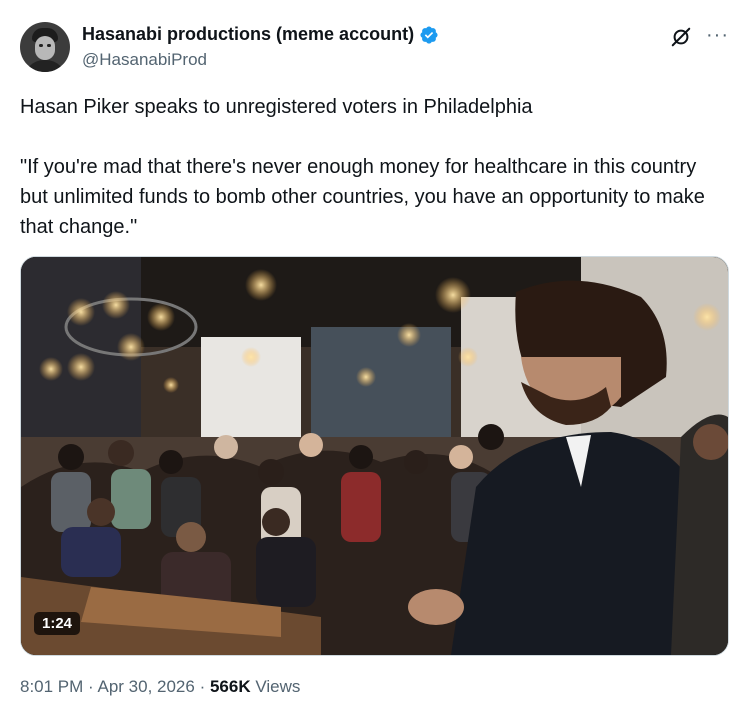 The height and width of the screenshot is (713, 744). I want to click on tweet-meta: 8:01 PM · Apr 30, 2026 · 566K Views, so click(160, 687).